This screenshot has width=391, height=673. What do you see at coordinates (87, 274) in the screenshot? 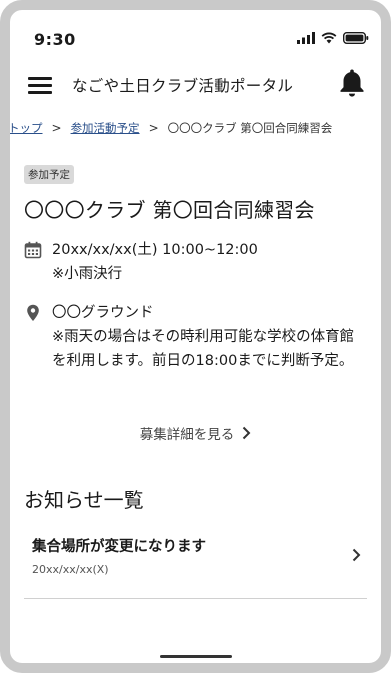
I see `event-date-note: ※小雨決行` at bounding box center [87, 274].